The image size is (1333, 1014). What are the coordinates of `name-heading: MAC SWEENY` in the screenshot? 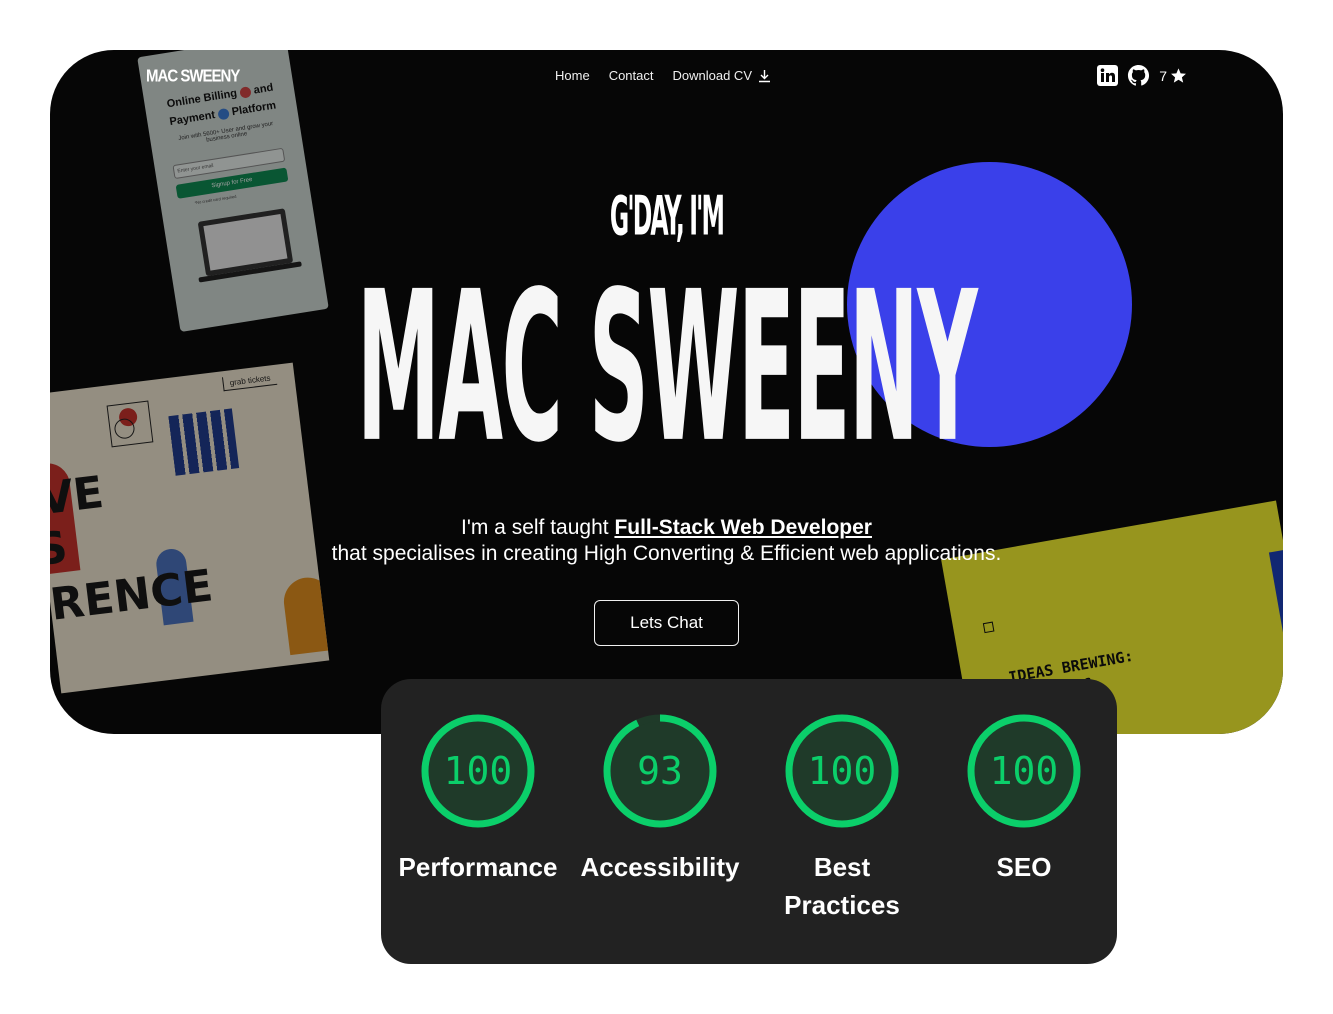 It's located at (667, 369).